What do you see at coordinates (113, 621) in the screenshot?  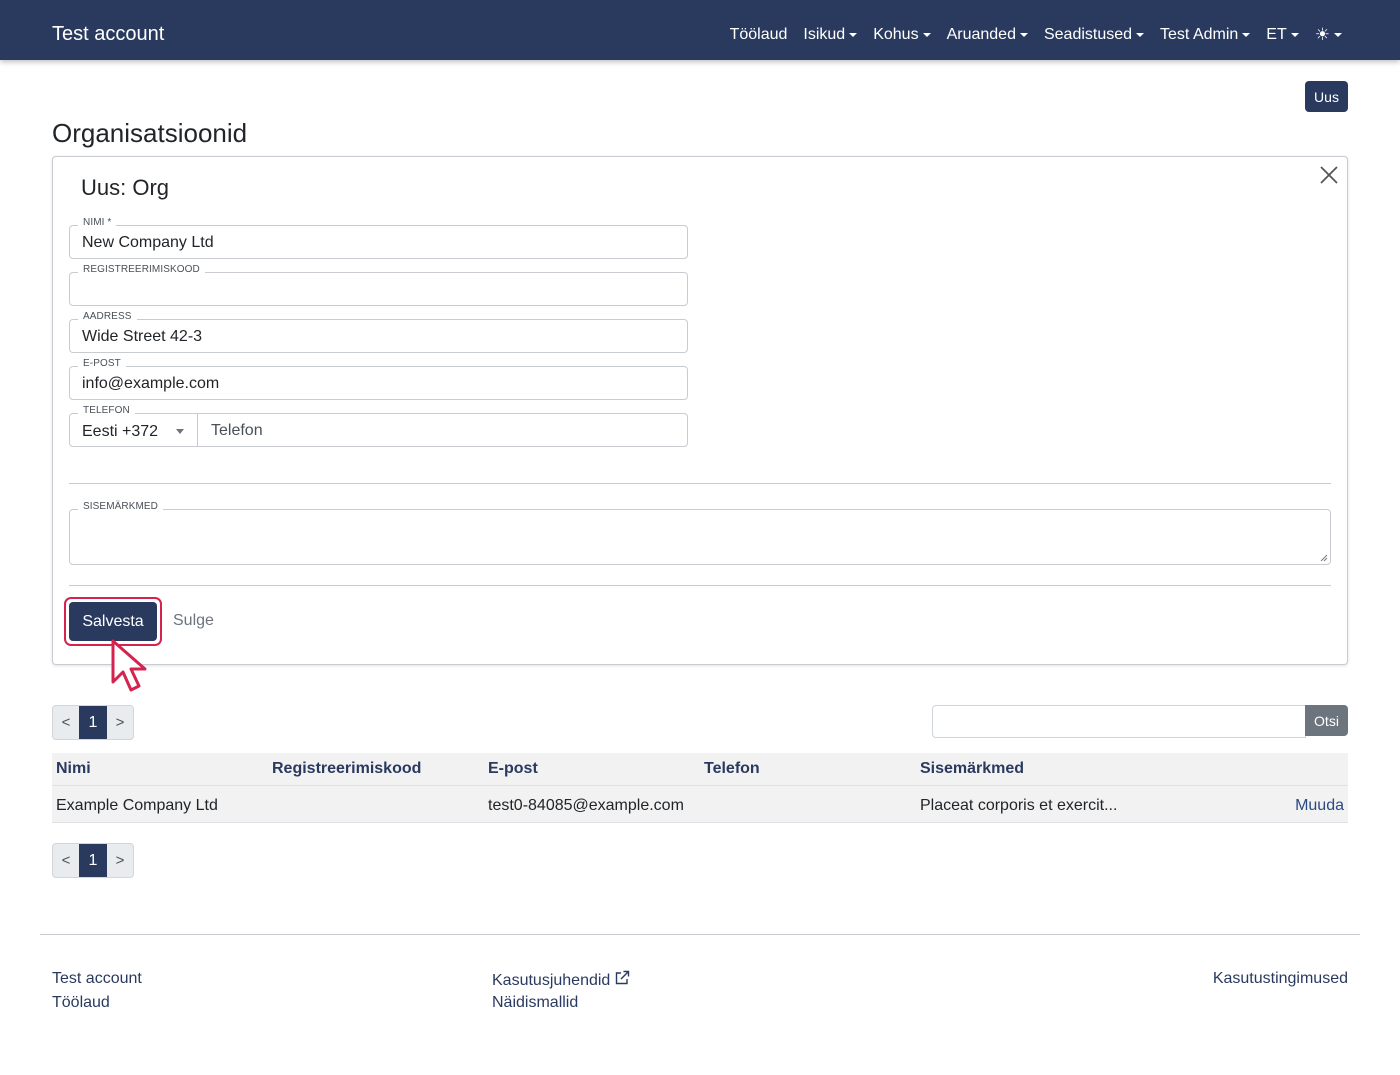 I see `save-button: Salvesta` at bounding box center [113, 621].